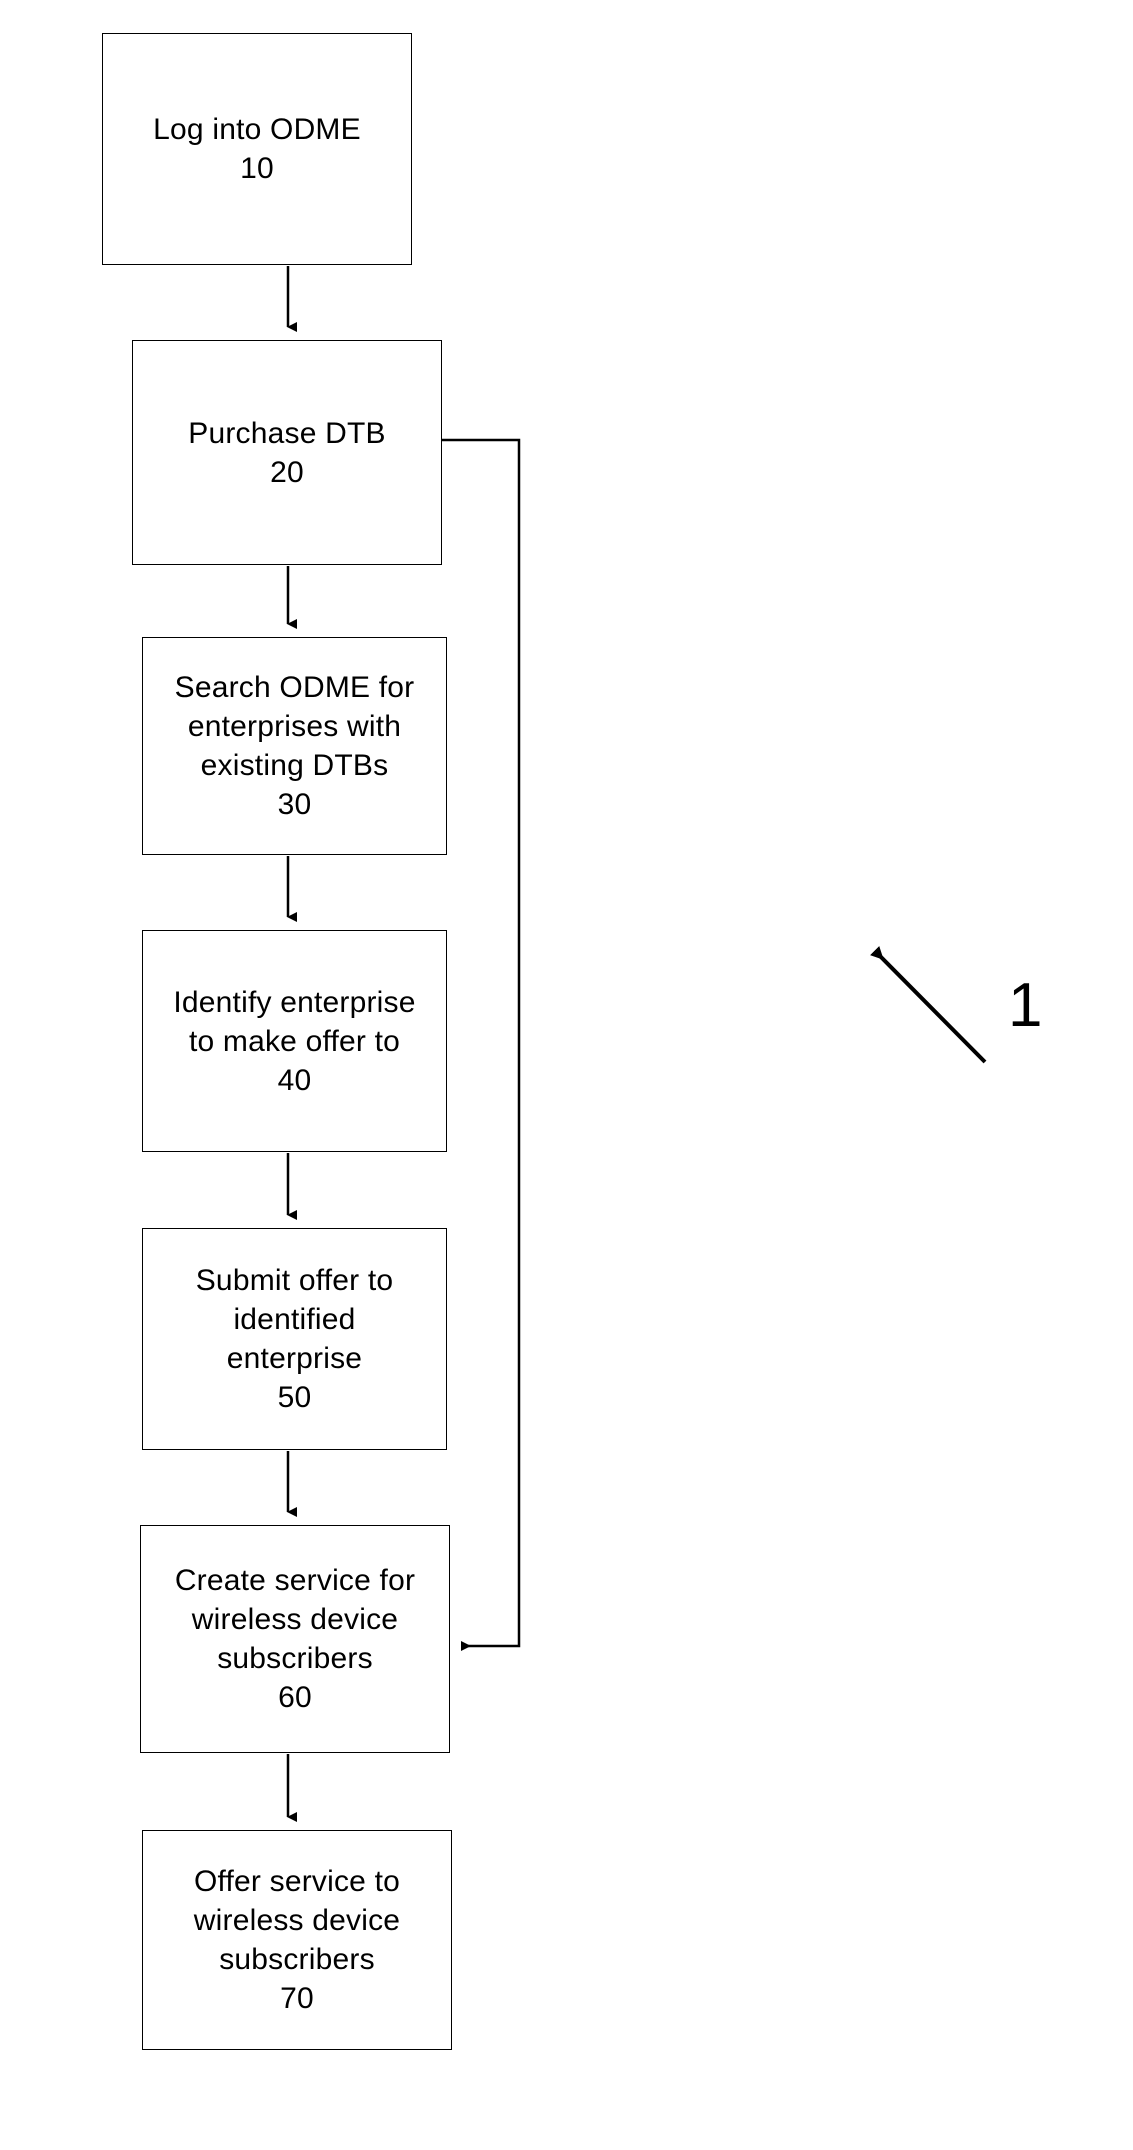  What do you see at coordinates (257, 168) in the screenshot?
I see `process-box-step-10-ref: 10` at bounding box center [257, 168].